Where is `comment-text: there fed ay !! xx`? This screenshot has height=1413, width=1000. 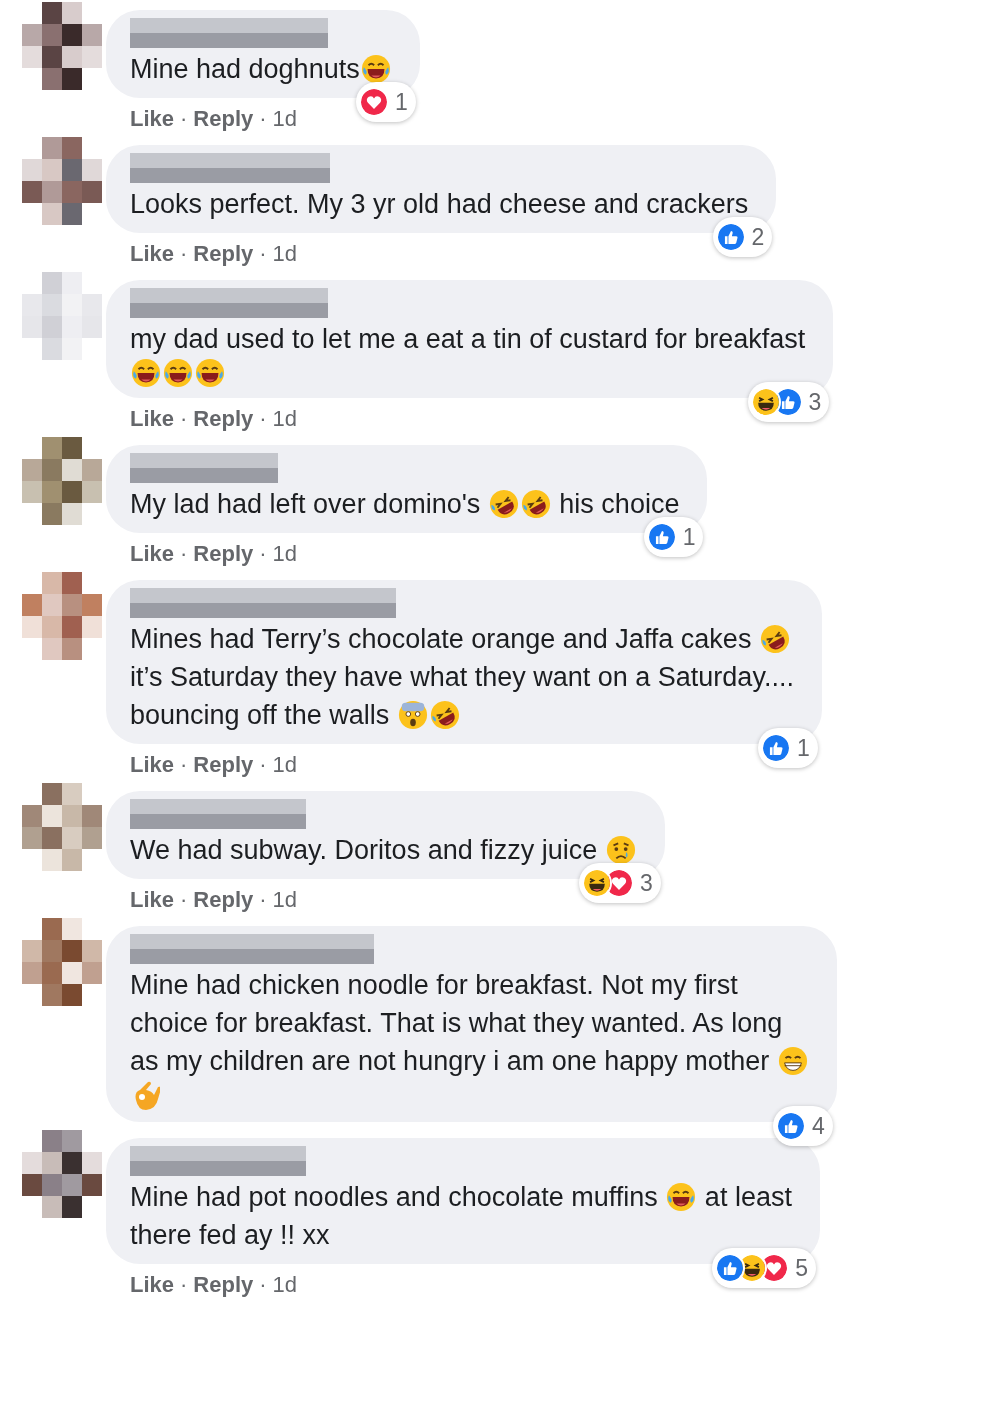
comment-text: there fed ay !! xx is located at coordinates (230, 1235).